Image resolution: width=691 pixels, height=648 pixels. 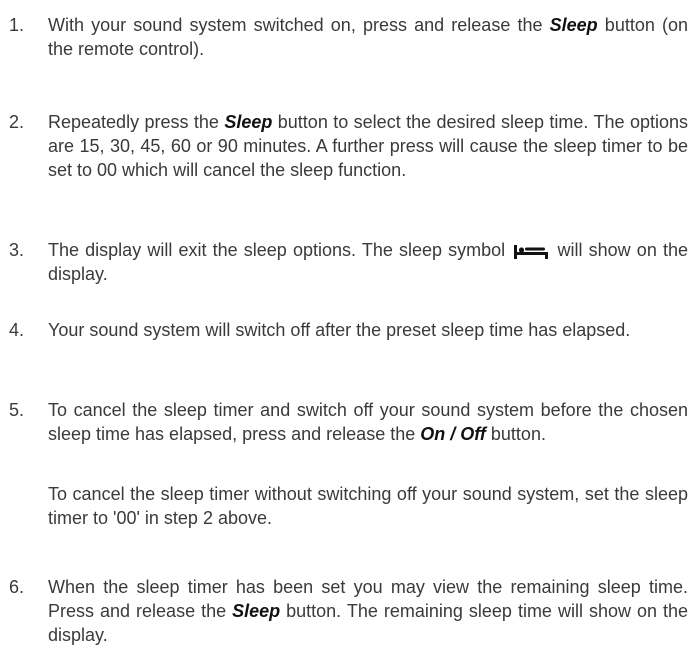 What do you see at coordinates (17, 330) in the screenshot?
I see `step-number: 4.` at bounding box center [17, 330].